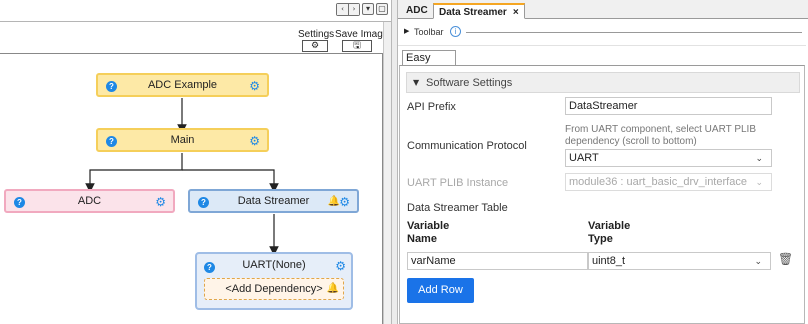 The width and height of the screenshot is (808, 324). Describe the element at coordinates (469, 83) in the screenshot. I see `section-title: Software Settings` at that location.